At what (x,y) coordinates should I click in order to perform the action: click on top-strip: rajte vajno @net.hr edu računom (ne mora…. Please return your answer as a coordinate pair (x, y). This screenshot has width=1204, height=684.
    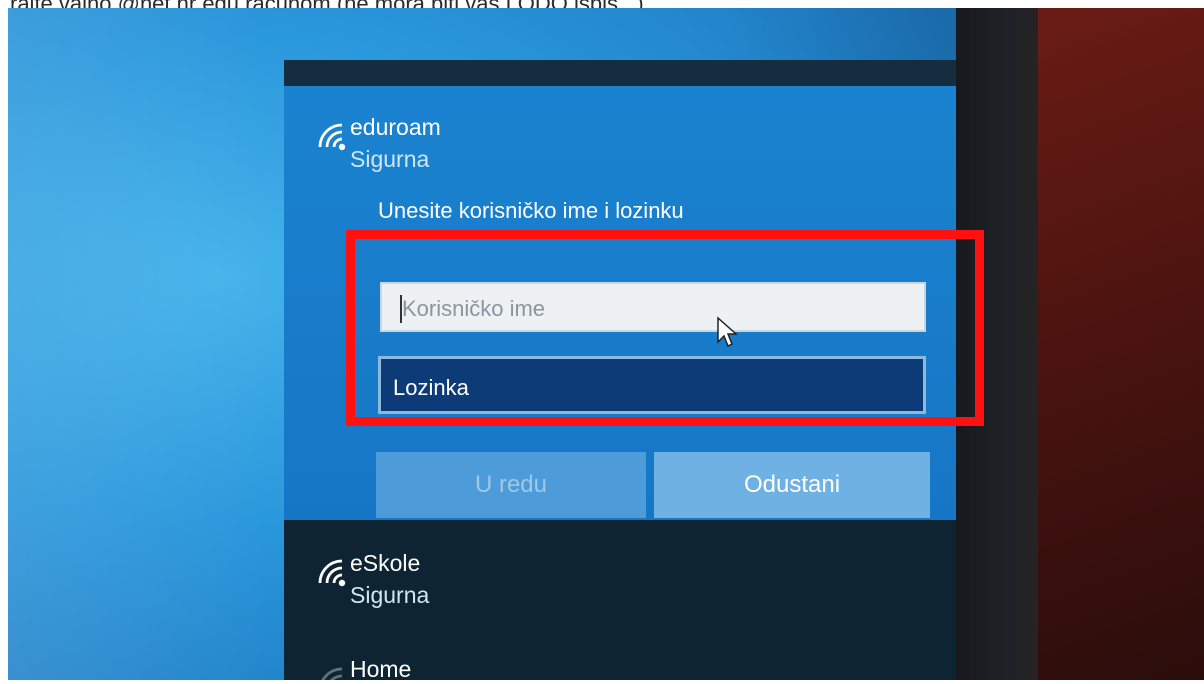
    Looking at the image, I should click on (602, 4).